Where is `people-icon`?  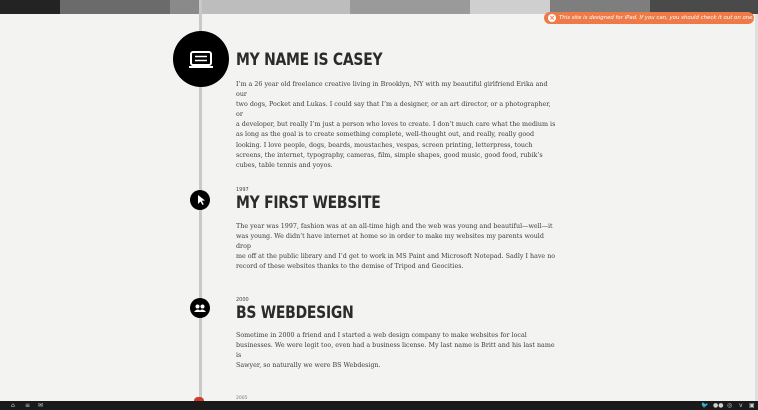 people-icon is located at coordinates (200, 308).